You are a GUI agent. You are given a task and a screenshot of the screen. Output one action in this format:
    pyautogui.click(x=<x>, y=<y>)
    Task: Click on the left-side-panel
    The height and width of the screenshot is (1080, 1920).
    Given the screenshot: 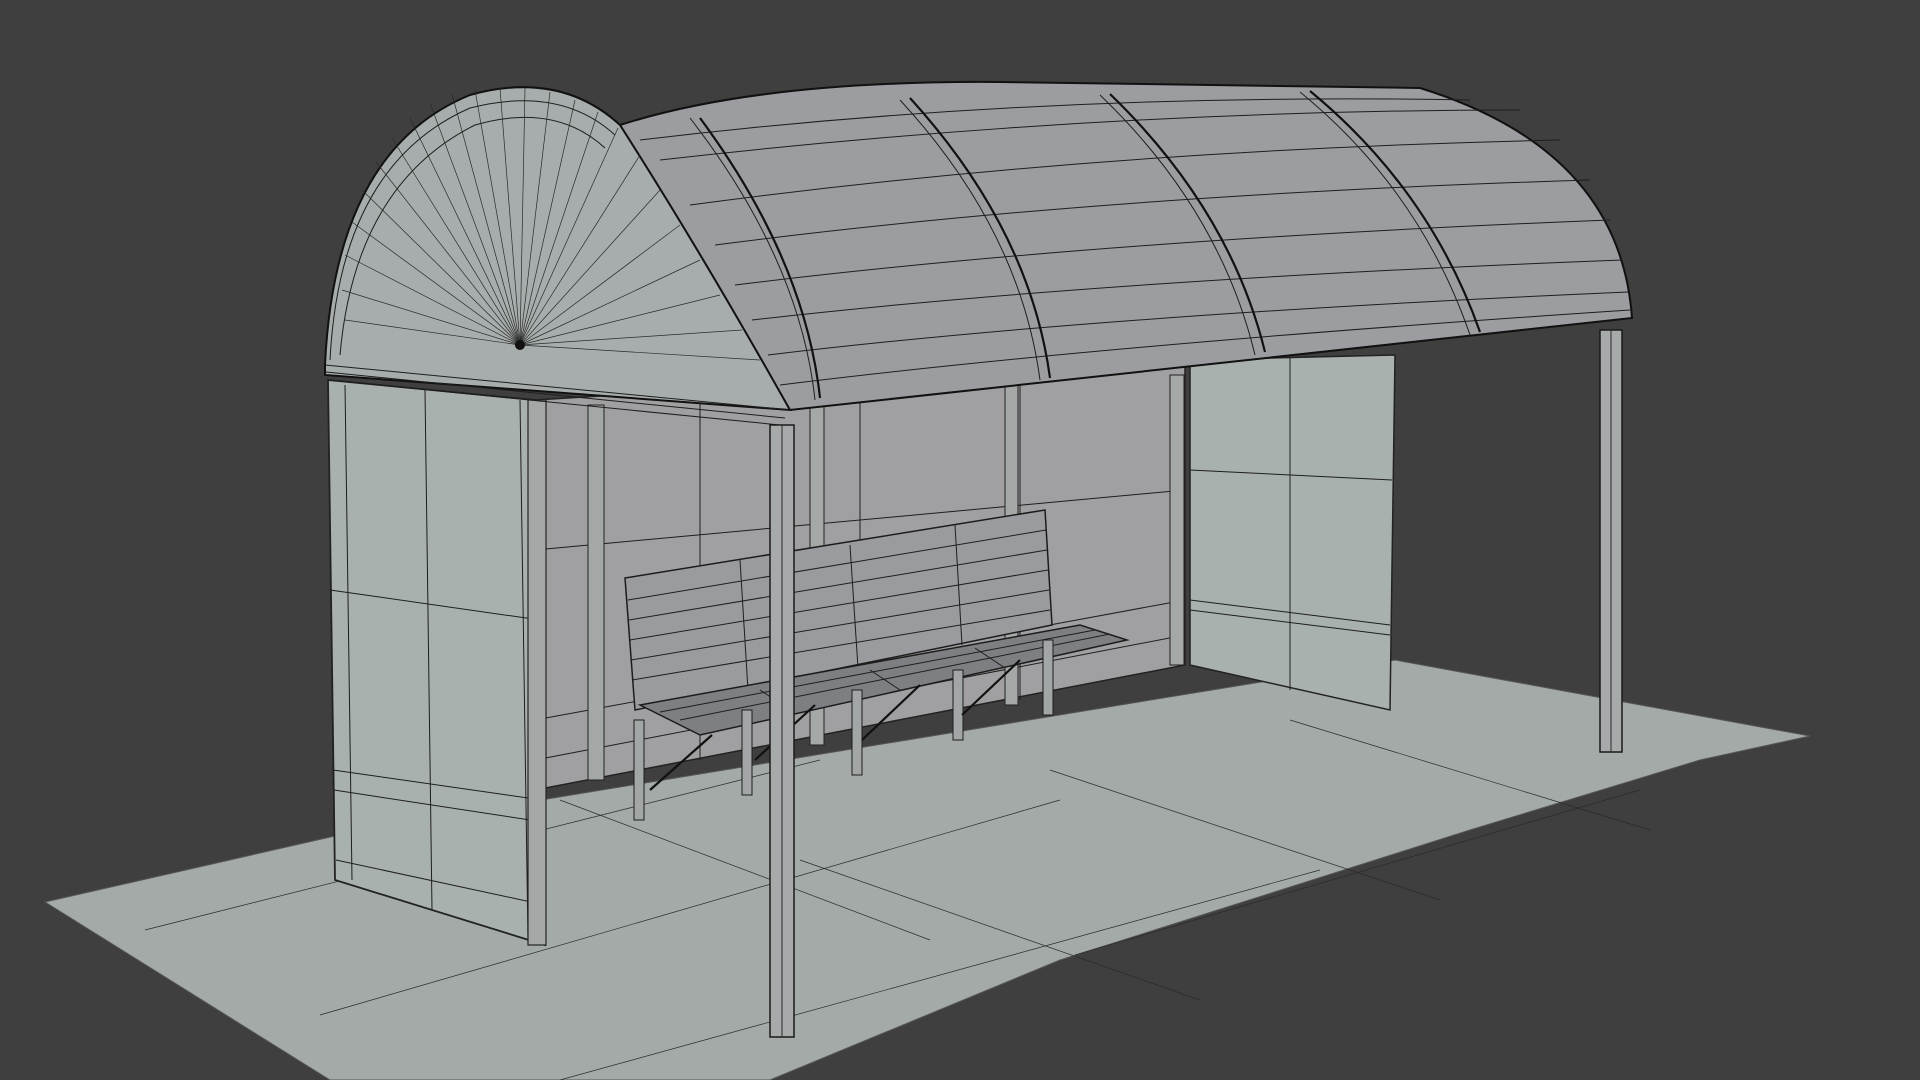 What is the action you would take?
    pyautogui.click(x=437, y=663)
    